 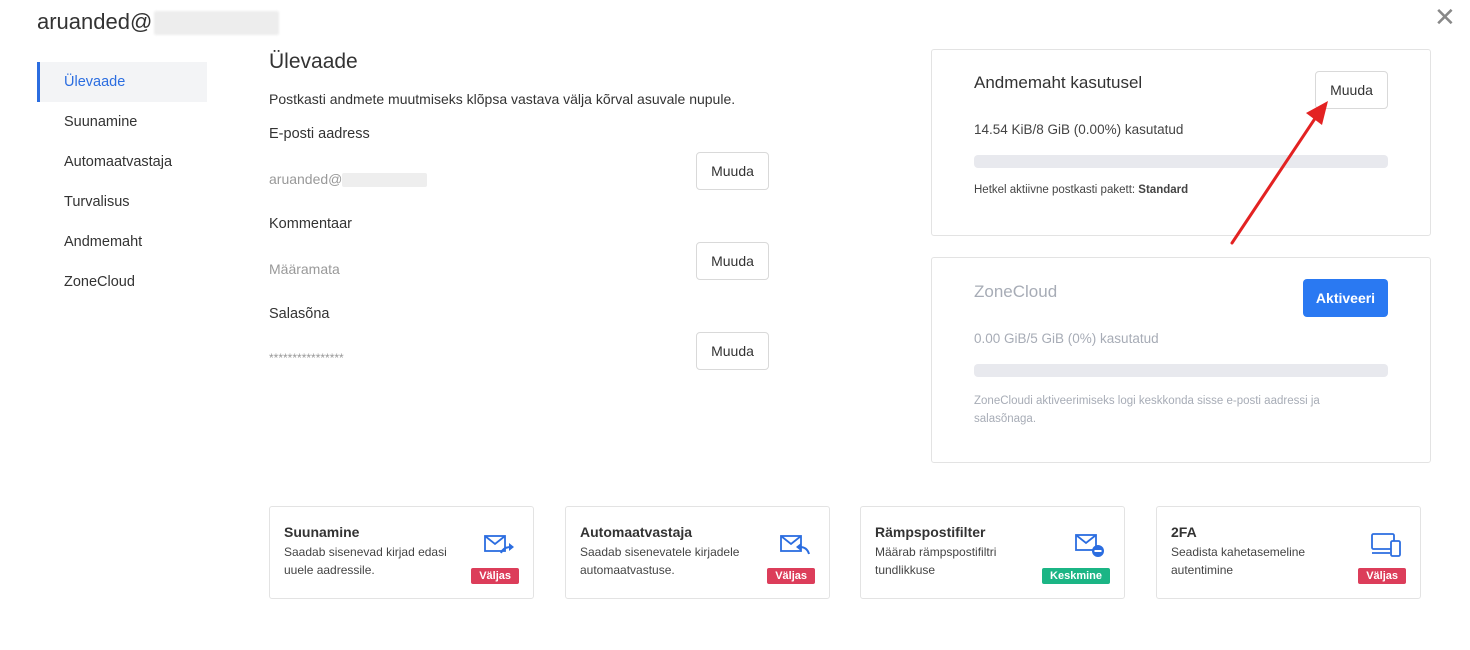 What do you see at coordinates (636, 532) in the screenshot?
I see `feature-title: Automaatvastaja` at bounding box center [636, 532].